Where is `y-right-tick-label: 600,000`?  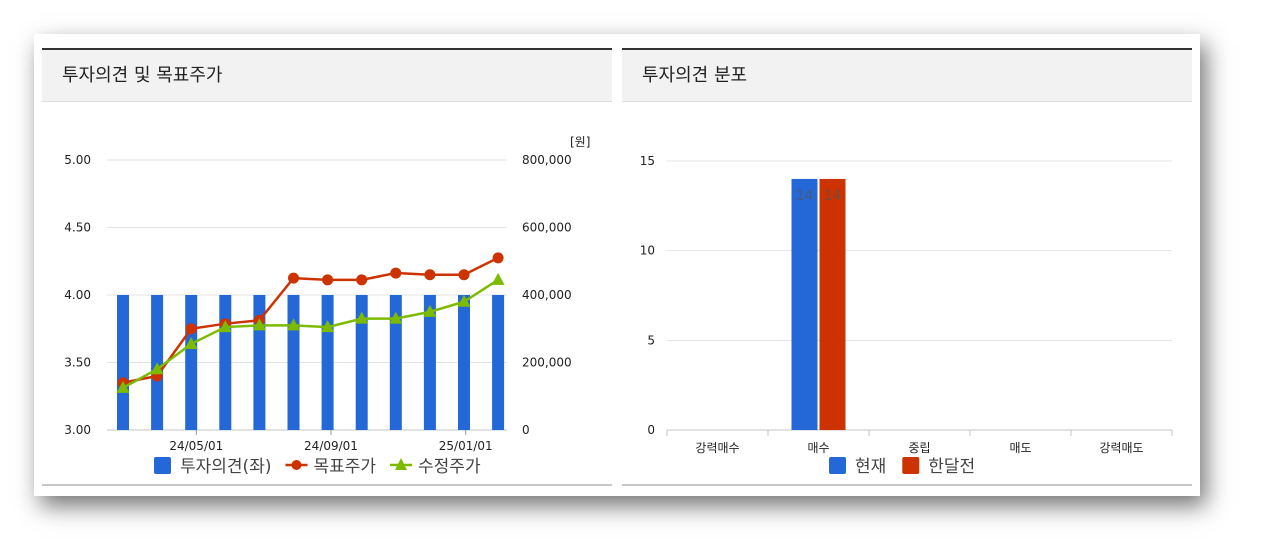 y-right-tick-label: 600,000 is located at coordinates (547, 228).